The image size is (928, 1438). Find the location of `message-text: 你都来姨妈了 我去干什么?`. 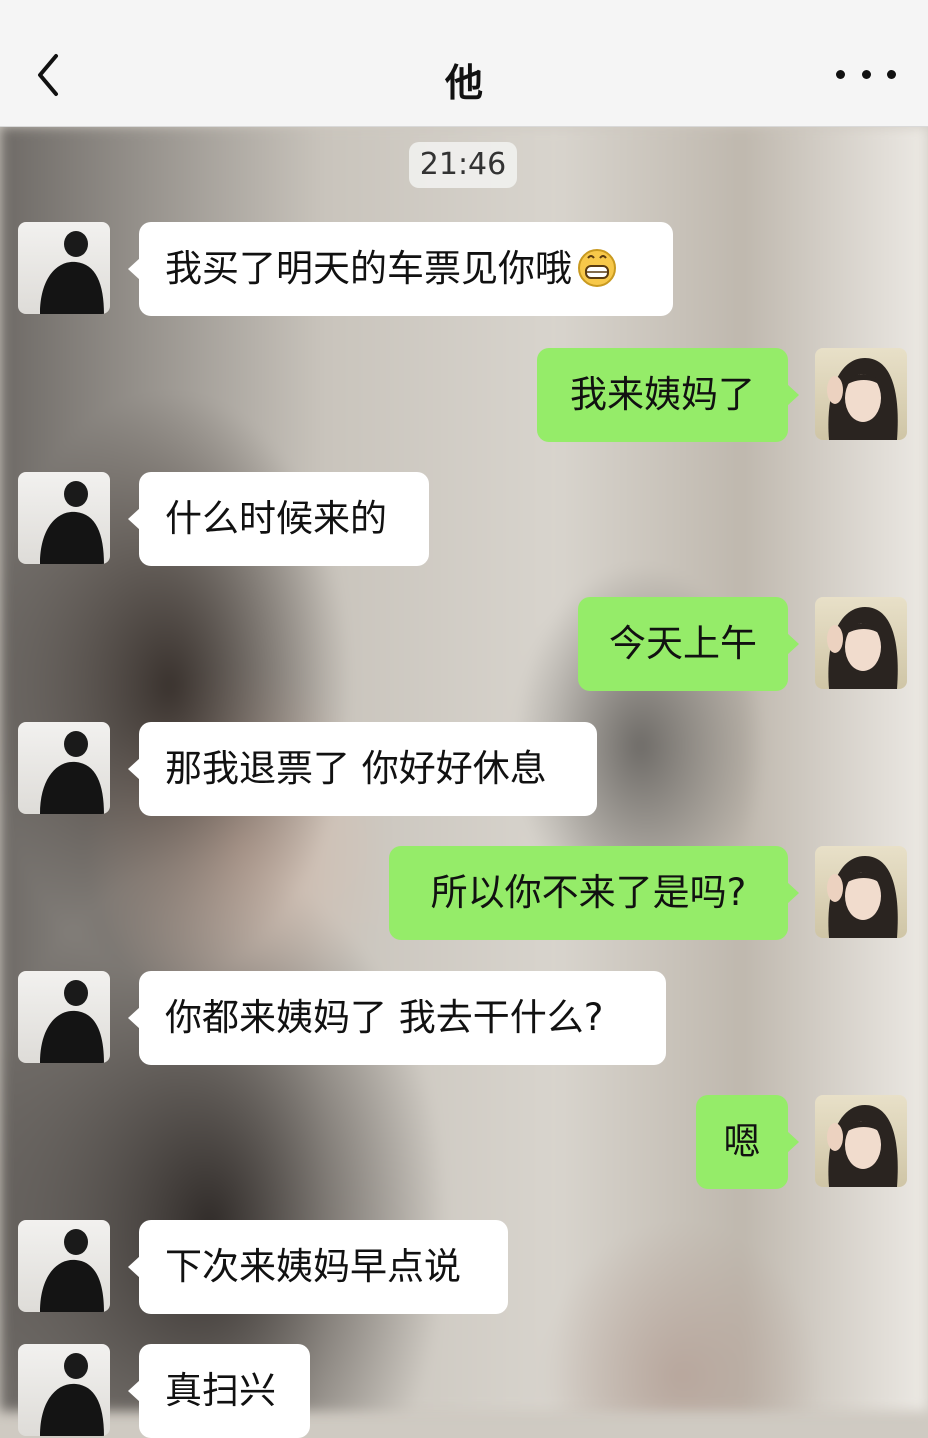

message-text: 你都来姨妈了 我去干什么? is located at coordinates (384, 1017).